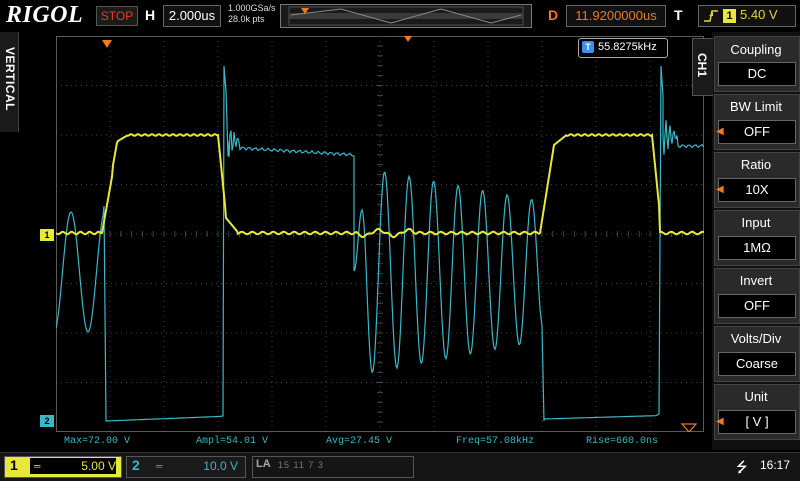 This screenshot has height=481, width=800. Describe the element at coordinates (232, 442) in the screenshot. I see `measurement-amplitude: Ampl=54.01 V` at that location.